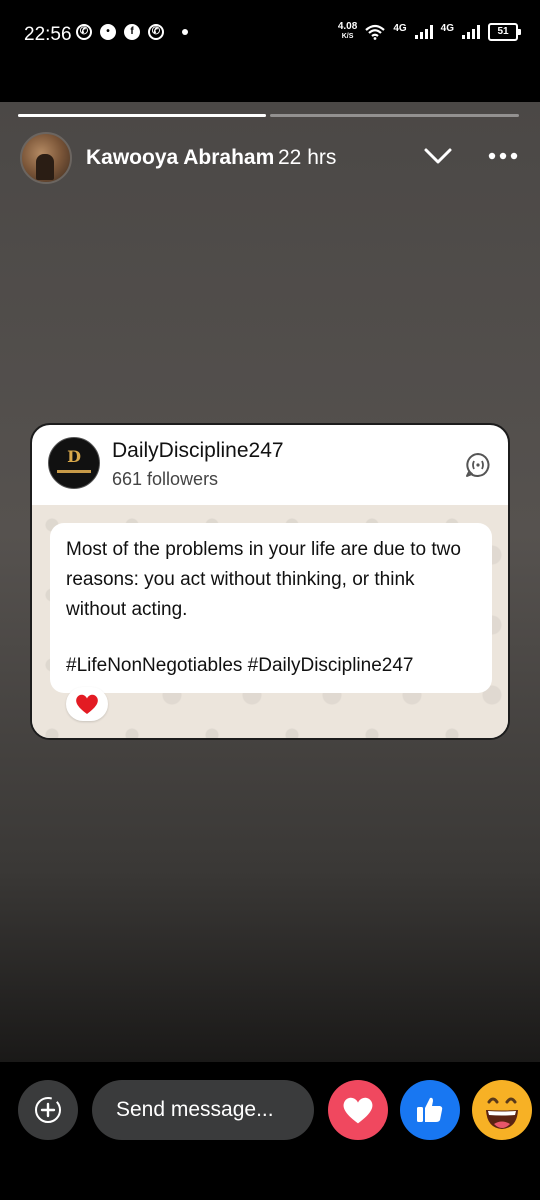 Image resolution: width=540 pixels, height=1200 pixels. I want to click on channel-avatar-letter: D, so click(74, 456).